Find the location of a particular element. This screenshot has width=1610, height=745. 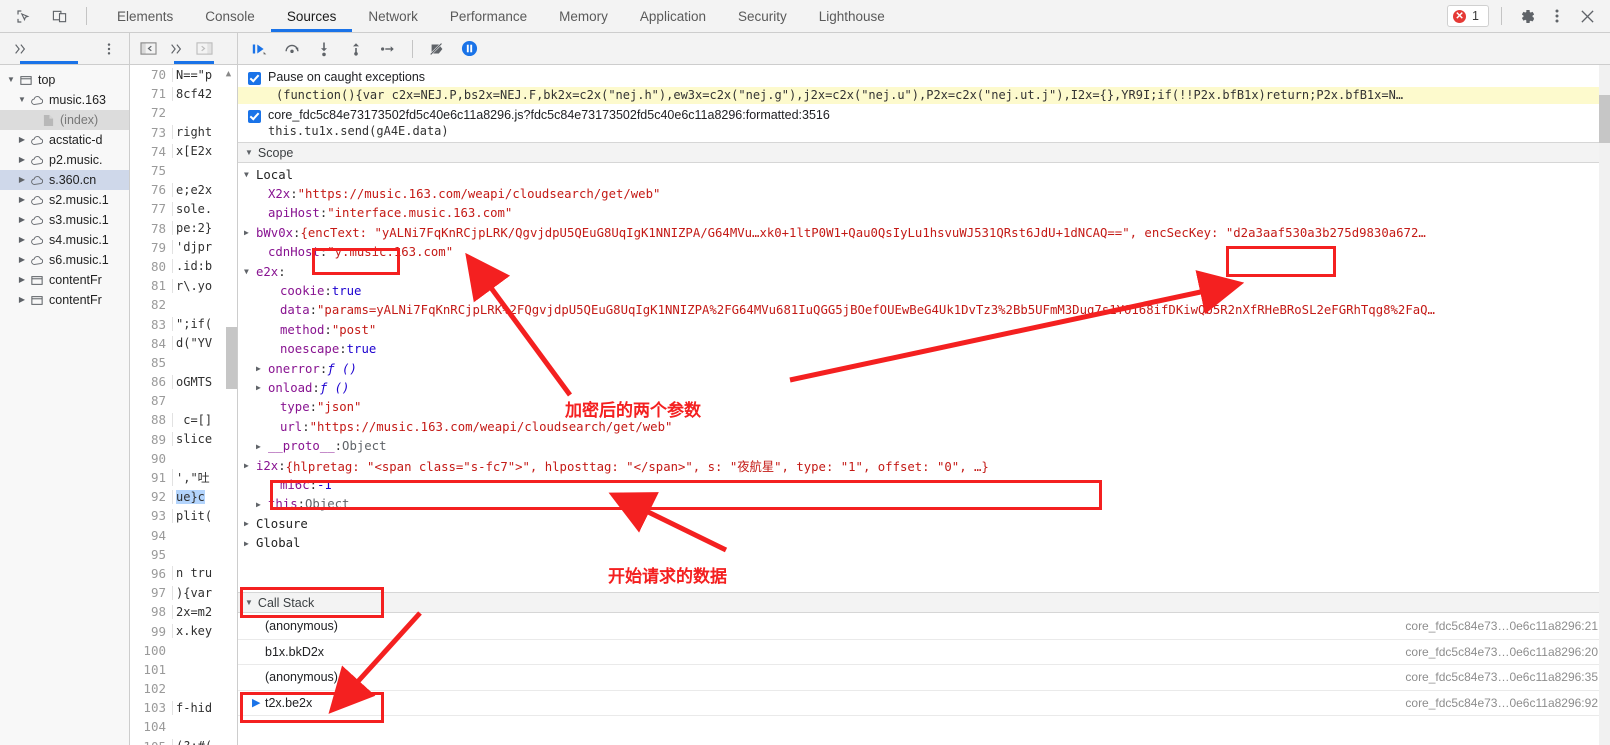

navigator-more-tabs-icon is located at coordinates (20, 49).